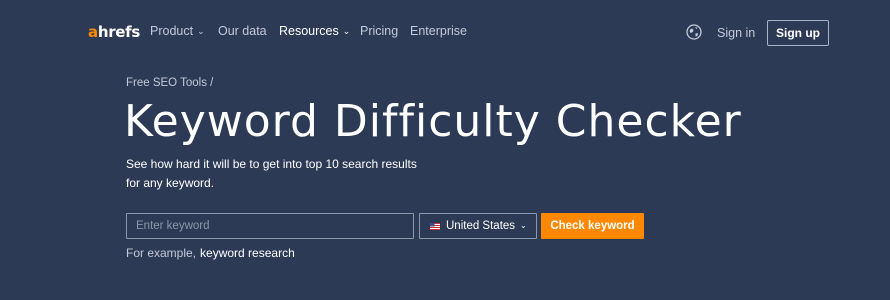 This screenshot has width=890, height=300. What do you see at coordinates (314, 31) in the screenshot?
I see `nav-item-resources: Resources ⌄` at bounding box center [314, 31].